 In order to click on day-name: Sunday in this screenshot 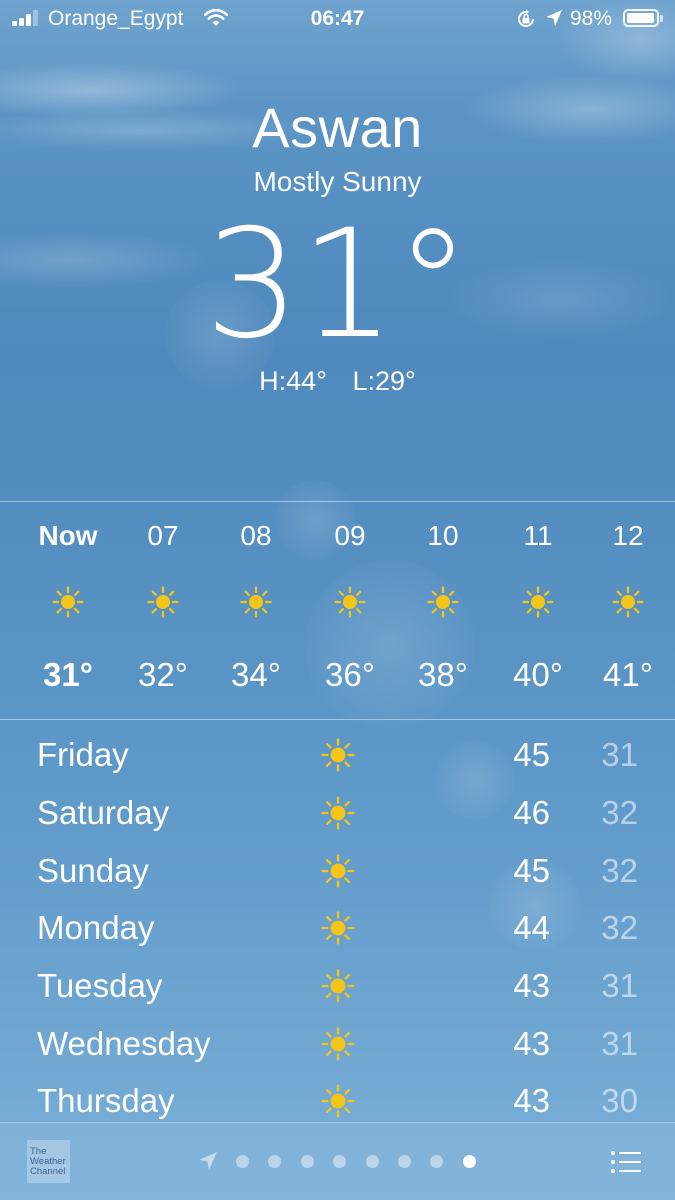, I will do `click(93, 870)`.